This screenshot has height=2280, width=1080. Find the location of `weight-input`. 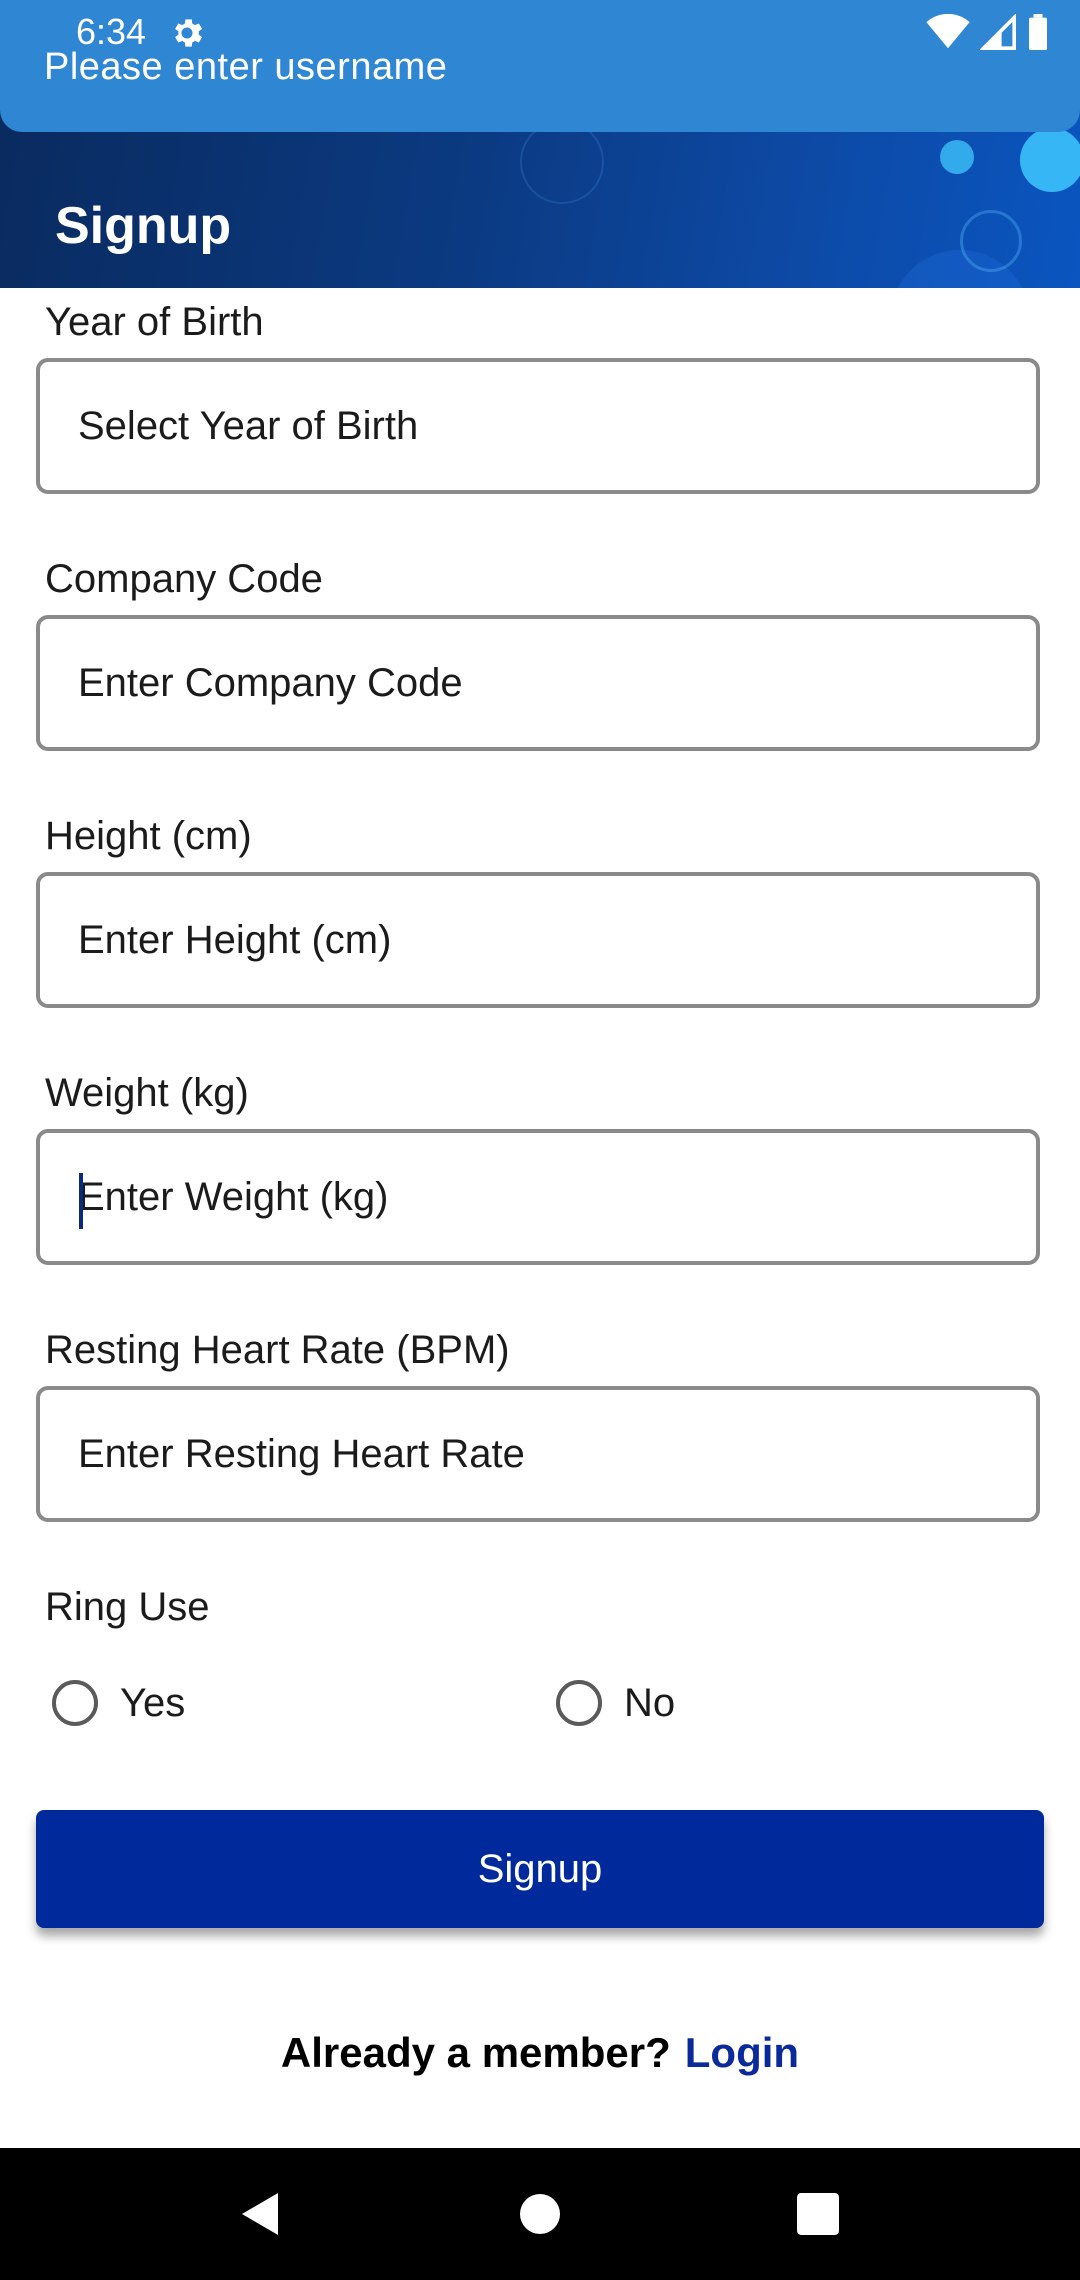

weight-input is located at coordinates (538, 1197).